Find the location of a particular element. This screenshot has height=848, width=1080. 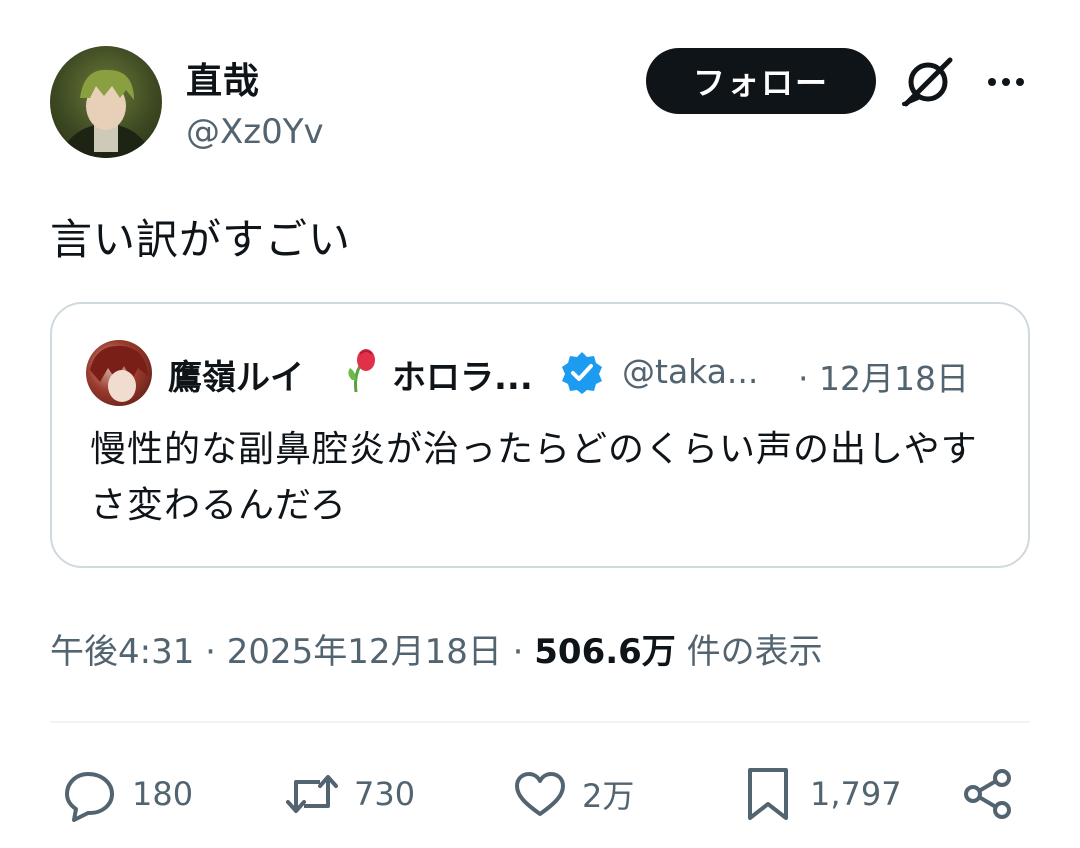

tweet-meta: 午後4:31 · 2025年12月18日 · 506.6万 件の表示 is located at coordinates (436, 648).